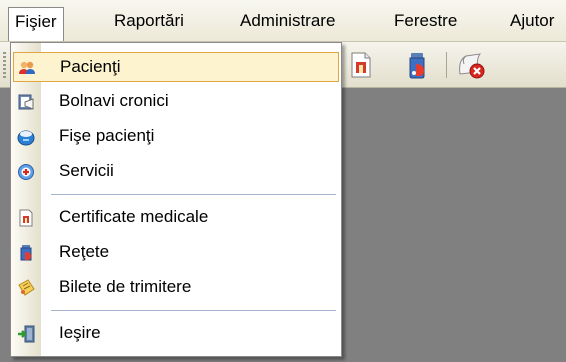 This screenshot has height=362, width=566. Describe the element at coordinates (26, 102) in the screenshot. I see `chronic-patients-icon` at that location.